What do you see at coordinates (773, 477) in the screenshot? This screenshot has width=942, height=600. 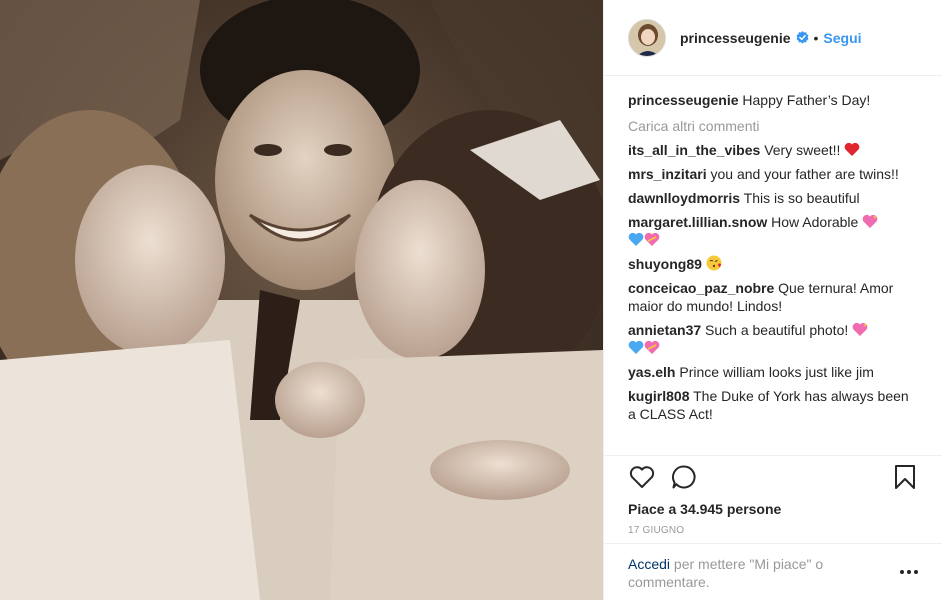 I see `action-icons-row` at bounding box center [773, 477].